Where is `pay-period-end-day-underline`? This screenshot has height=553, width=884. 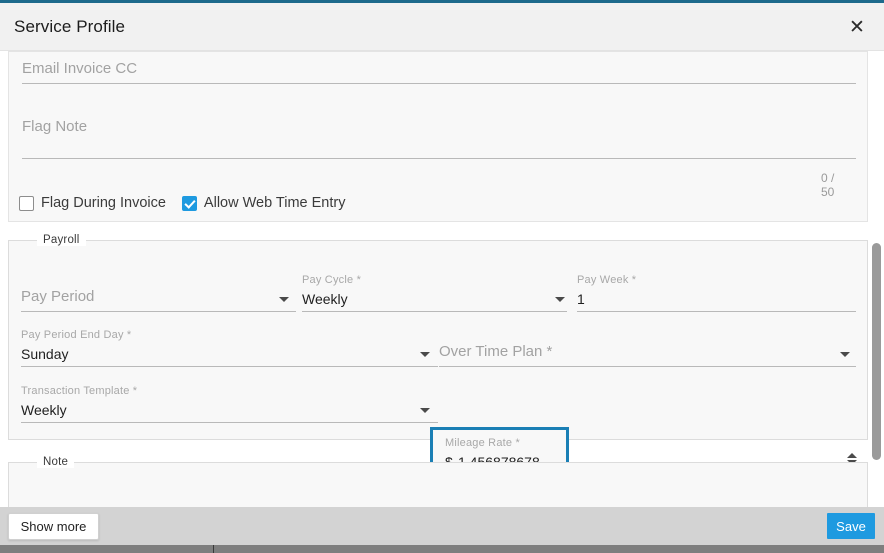
pay-period-end-day-underline is located at coordinates (229, 366).